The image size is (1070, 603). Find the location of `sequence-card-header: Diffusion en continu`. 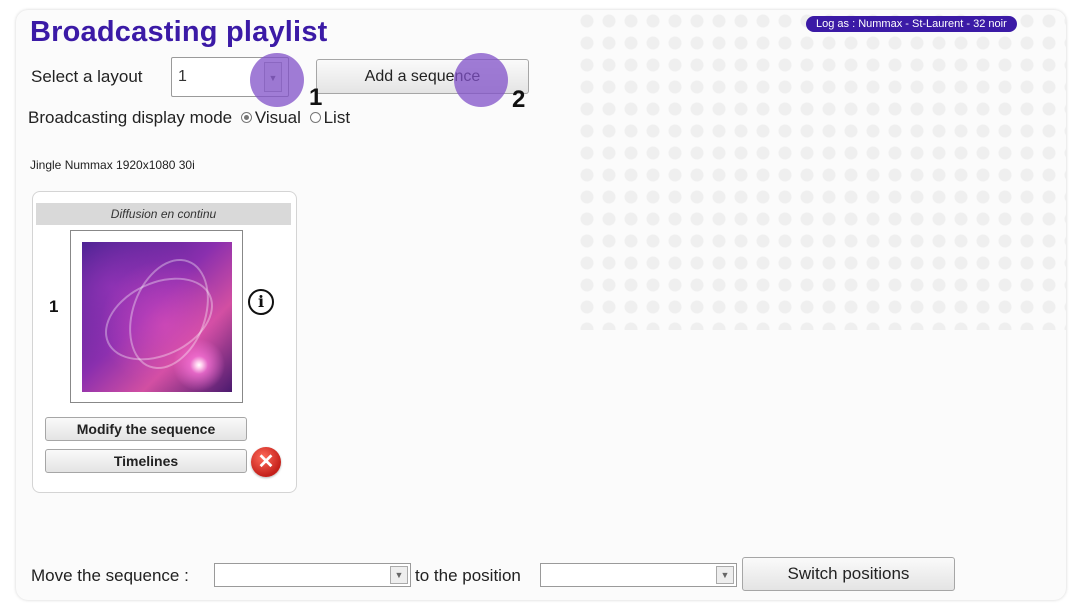

sequence-card-header: Diffusion en continu is located at coordinates (163, 214).